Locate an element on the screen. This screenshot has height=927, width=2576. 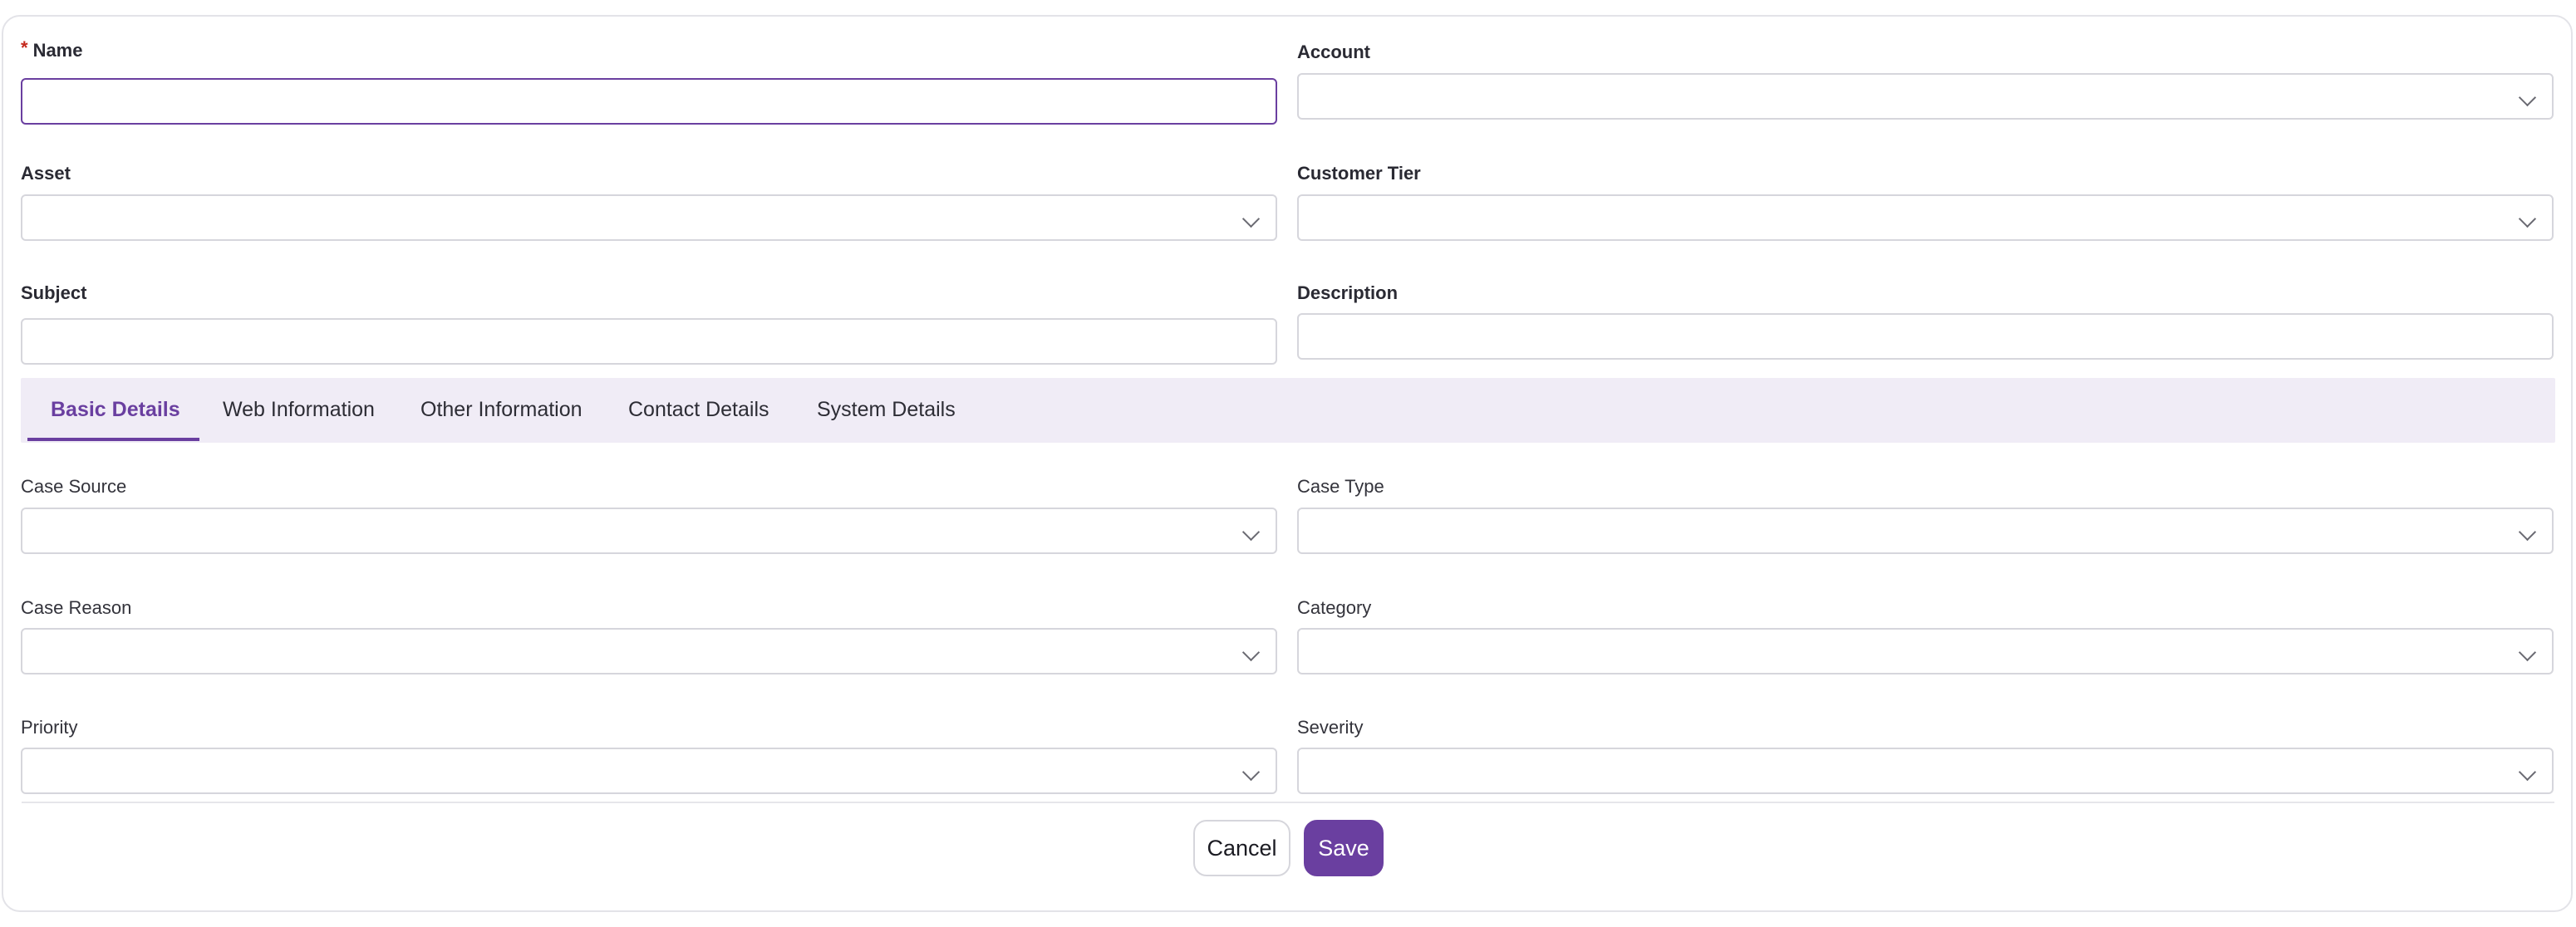
priority-select is located at coordinates (649, 771).